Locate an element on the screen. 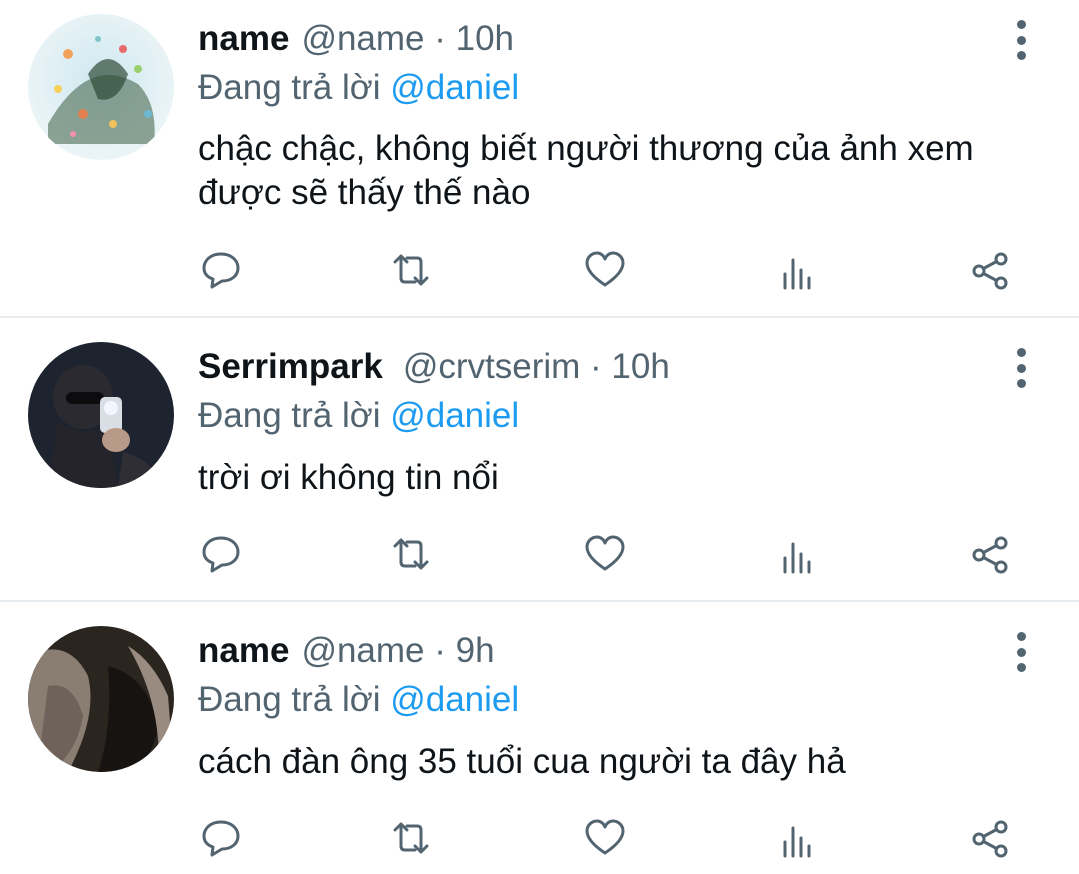 The height and width of the screenshot is (874, 1079). avatar-mirror-selfie-image is located at coordinates (101, 415).